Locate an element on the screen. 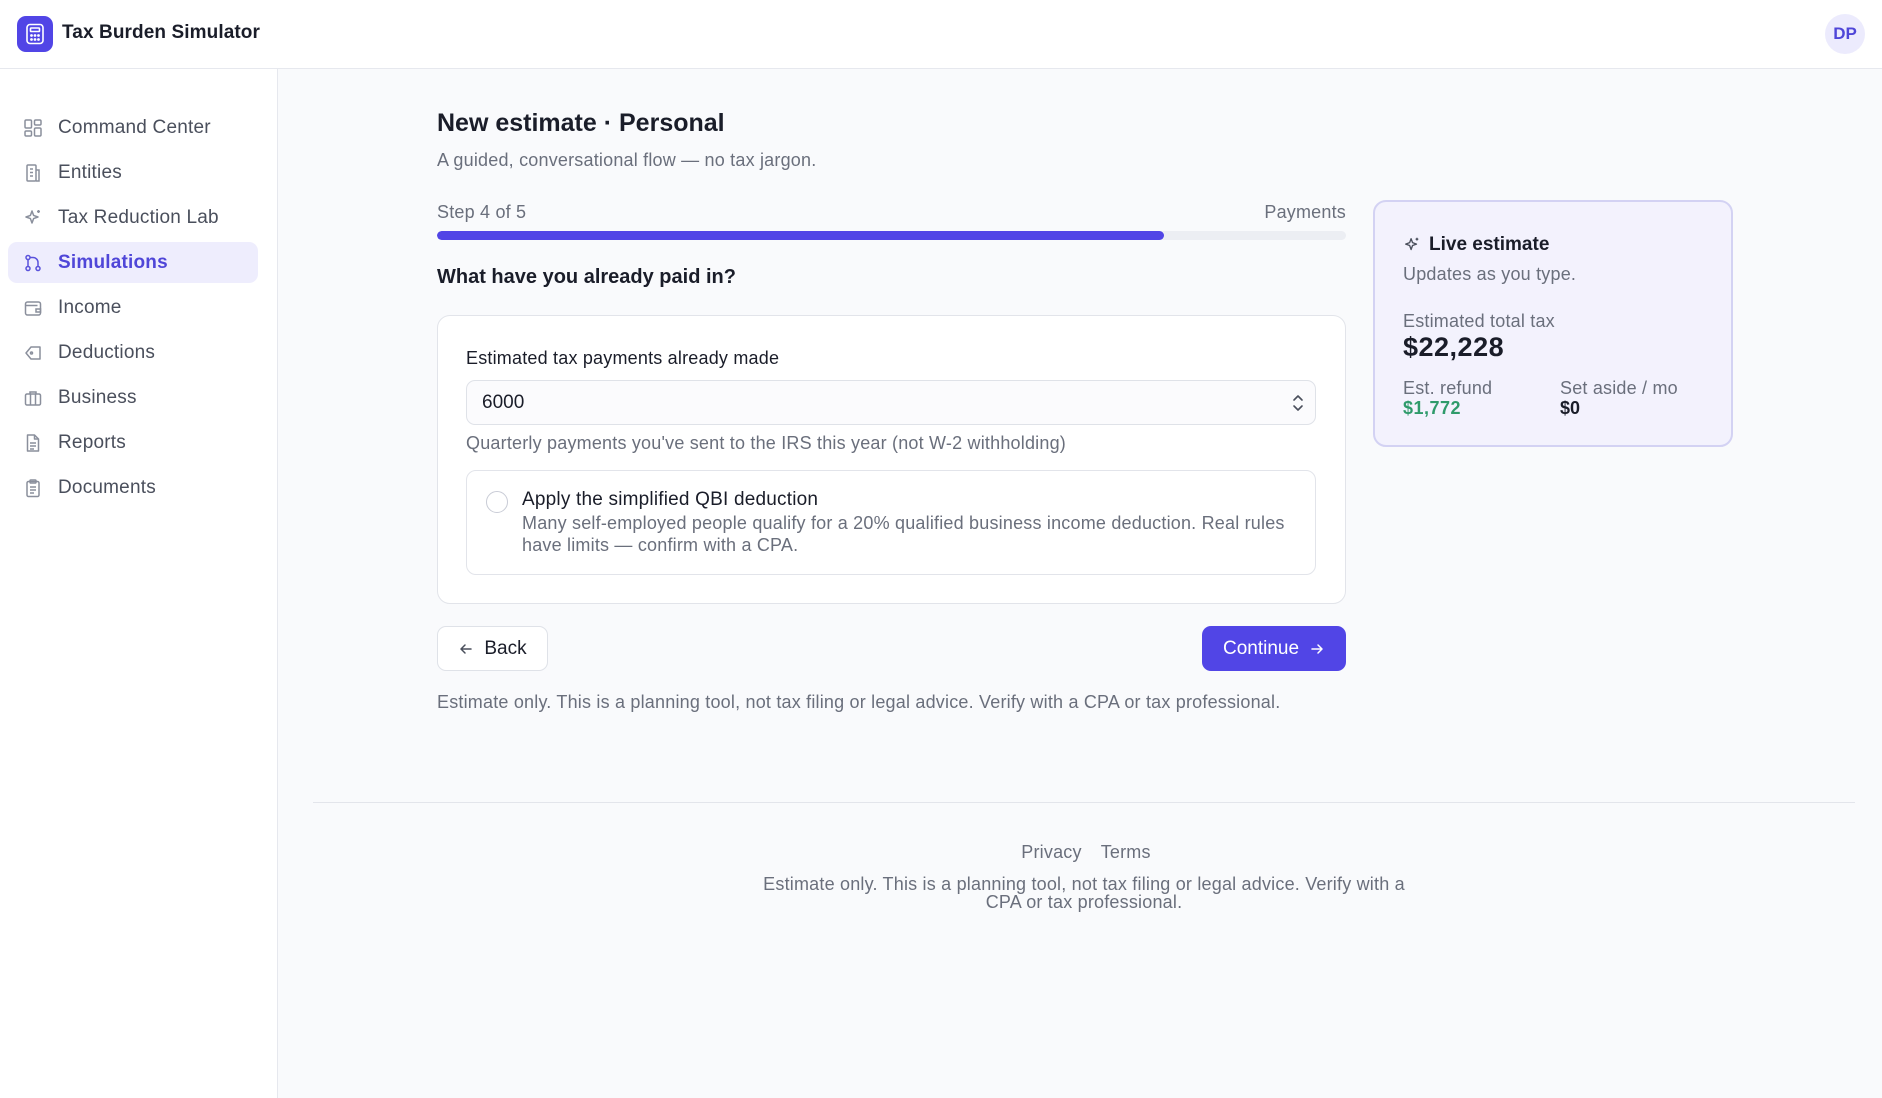  total-tax-value: $22,228 is located at coordinates (1454, 347).